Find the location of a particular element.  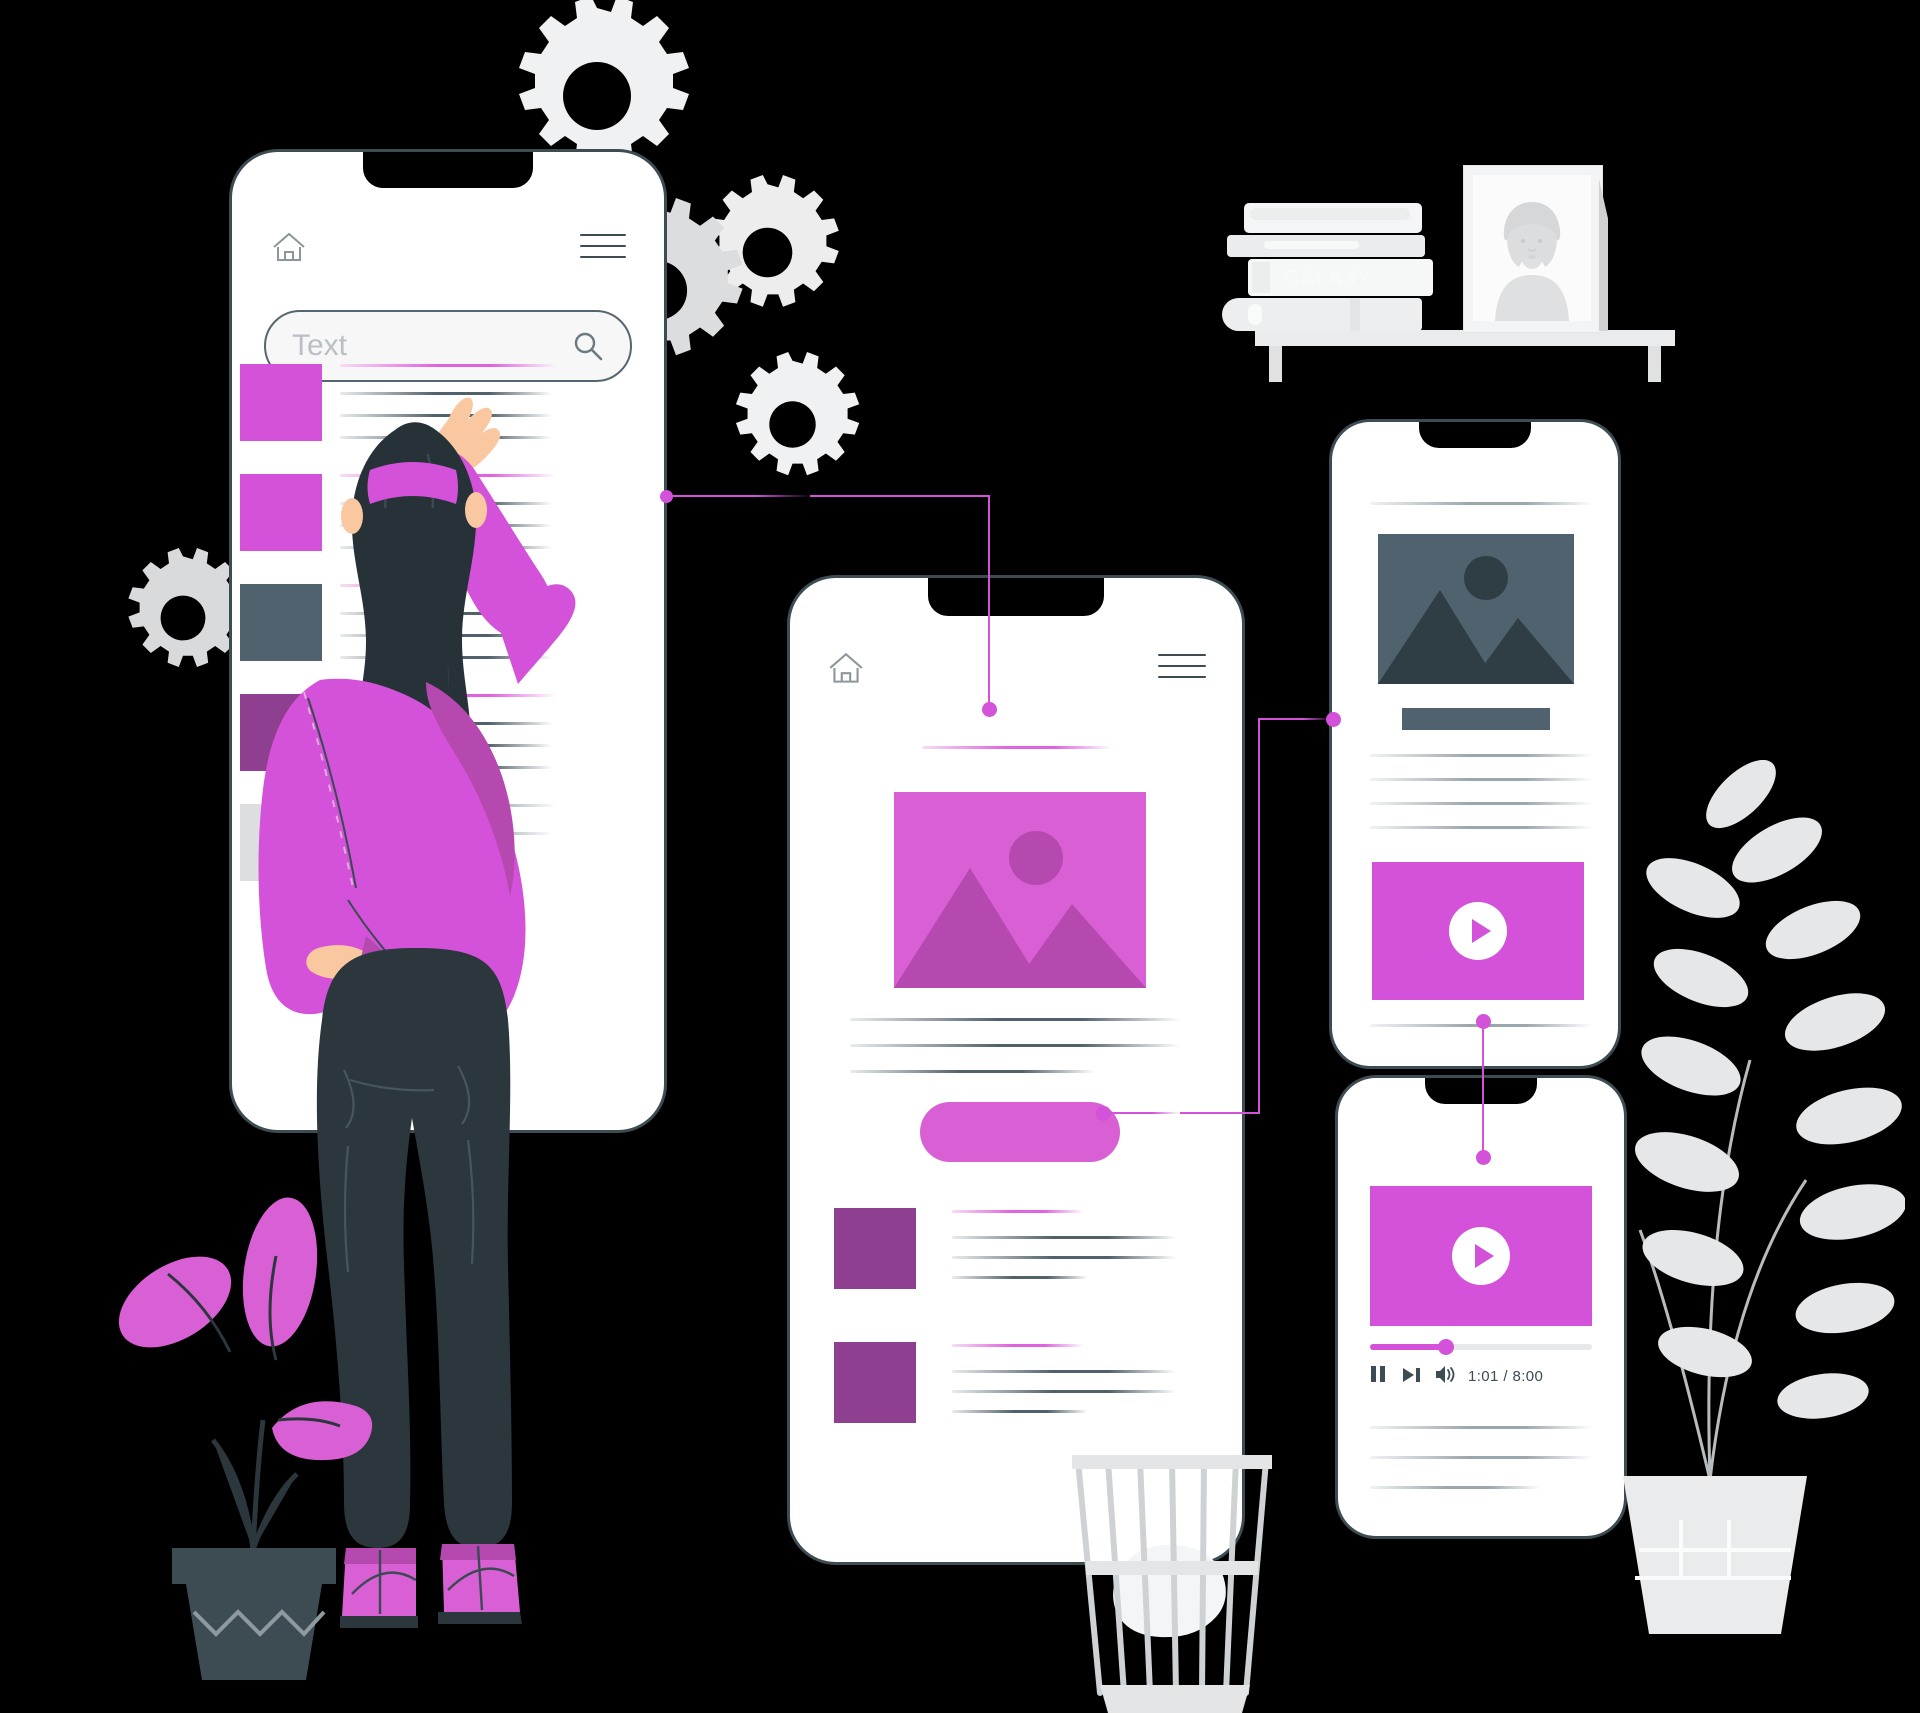

potted-plant-pink is located at coordinates (245, 1438).